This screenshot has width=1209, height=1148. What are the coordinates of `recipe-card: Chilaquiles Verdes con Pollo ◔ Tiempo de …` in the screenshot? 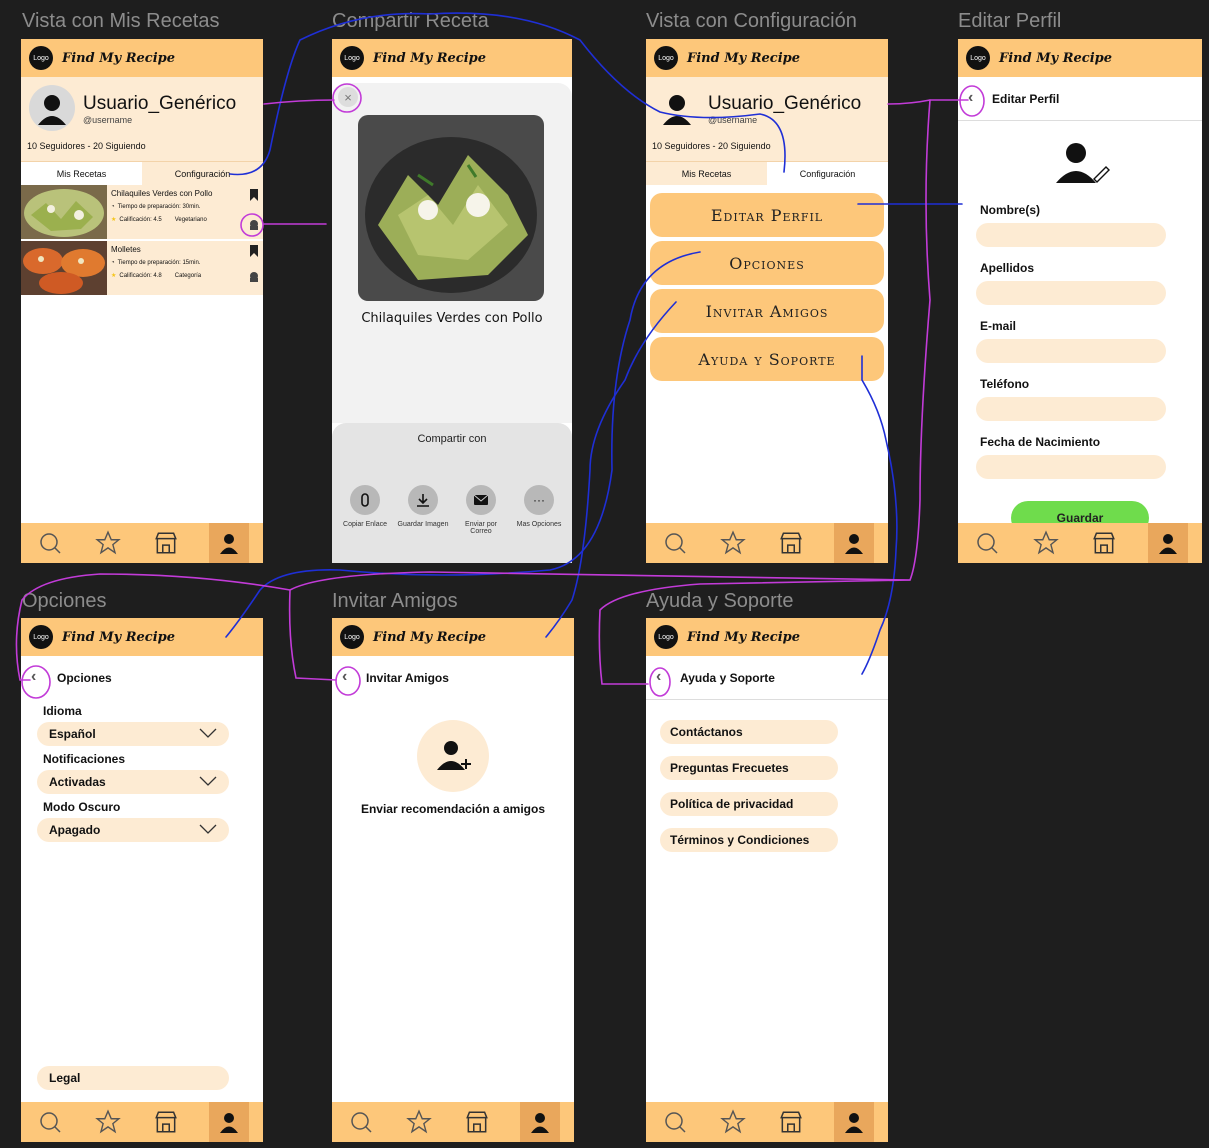 It's located at (142, 213).